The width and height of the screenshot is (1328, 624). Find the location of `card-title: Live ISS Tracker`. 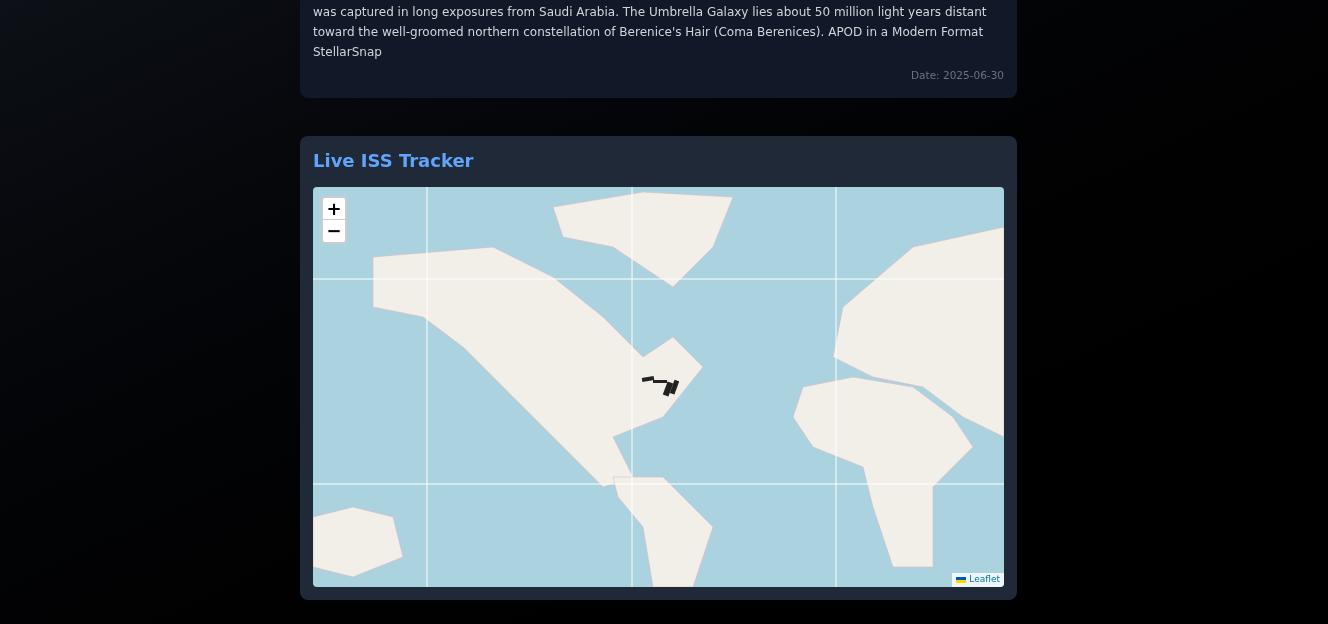

card-title: Live ISS Tracker is located at coordinates (394, 160).